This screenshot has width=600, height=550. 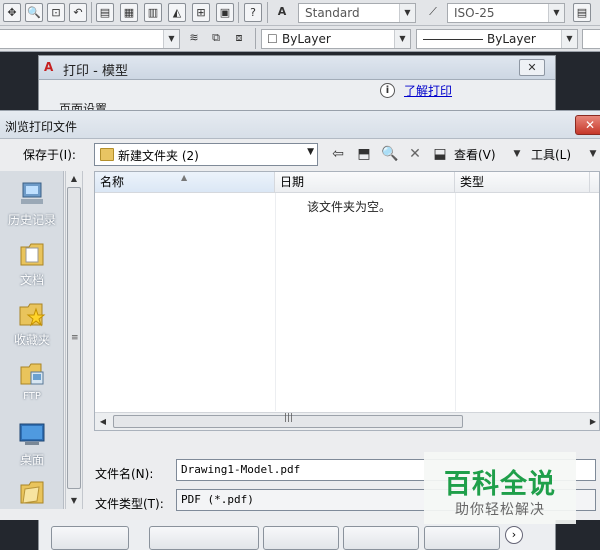 What do you see at coordinates (56, 12) in the screenshot?
I see `zoom-window-icon: ⊡` at bounding box center [56, 12].